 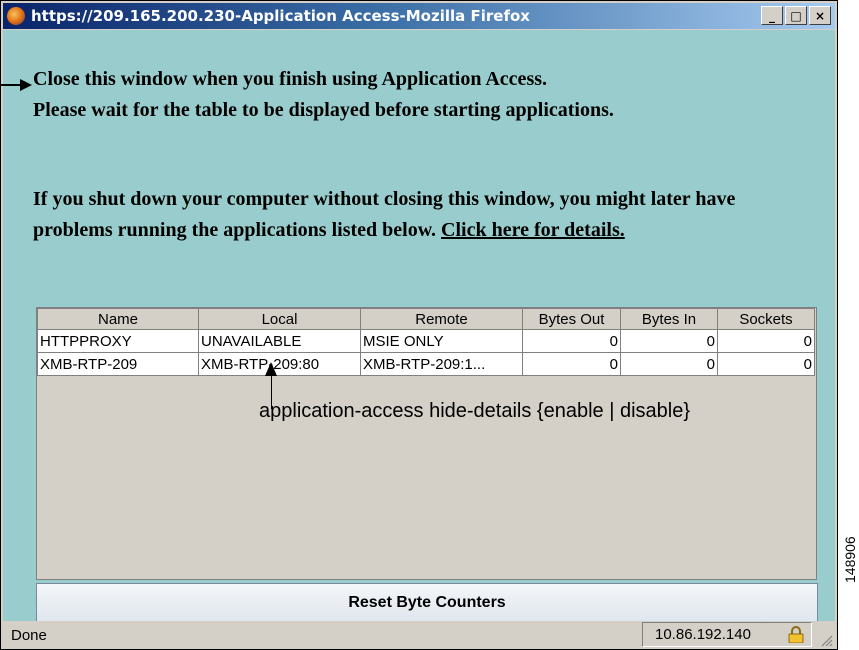 I want to click on window-controls: _ □ ×, so click(x=796, y=15).